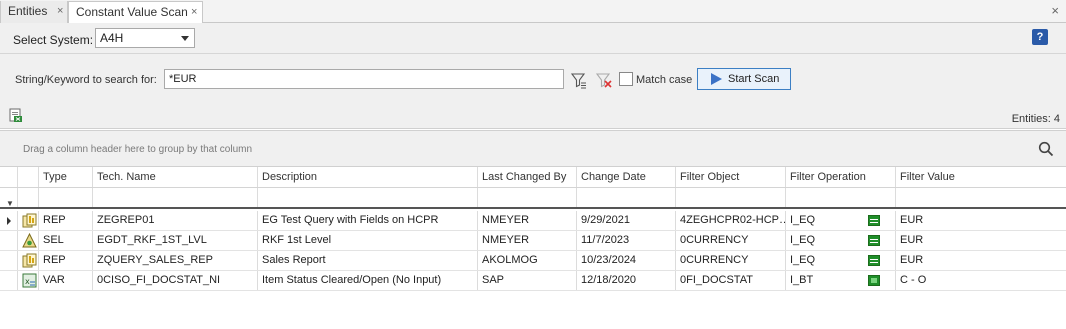  What do you see at coordinates (731, 197) in the screenshot?
I see `filter-cell-filter-object` at bounding box center [731, 197].